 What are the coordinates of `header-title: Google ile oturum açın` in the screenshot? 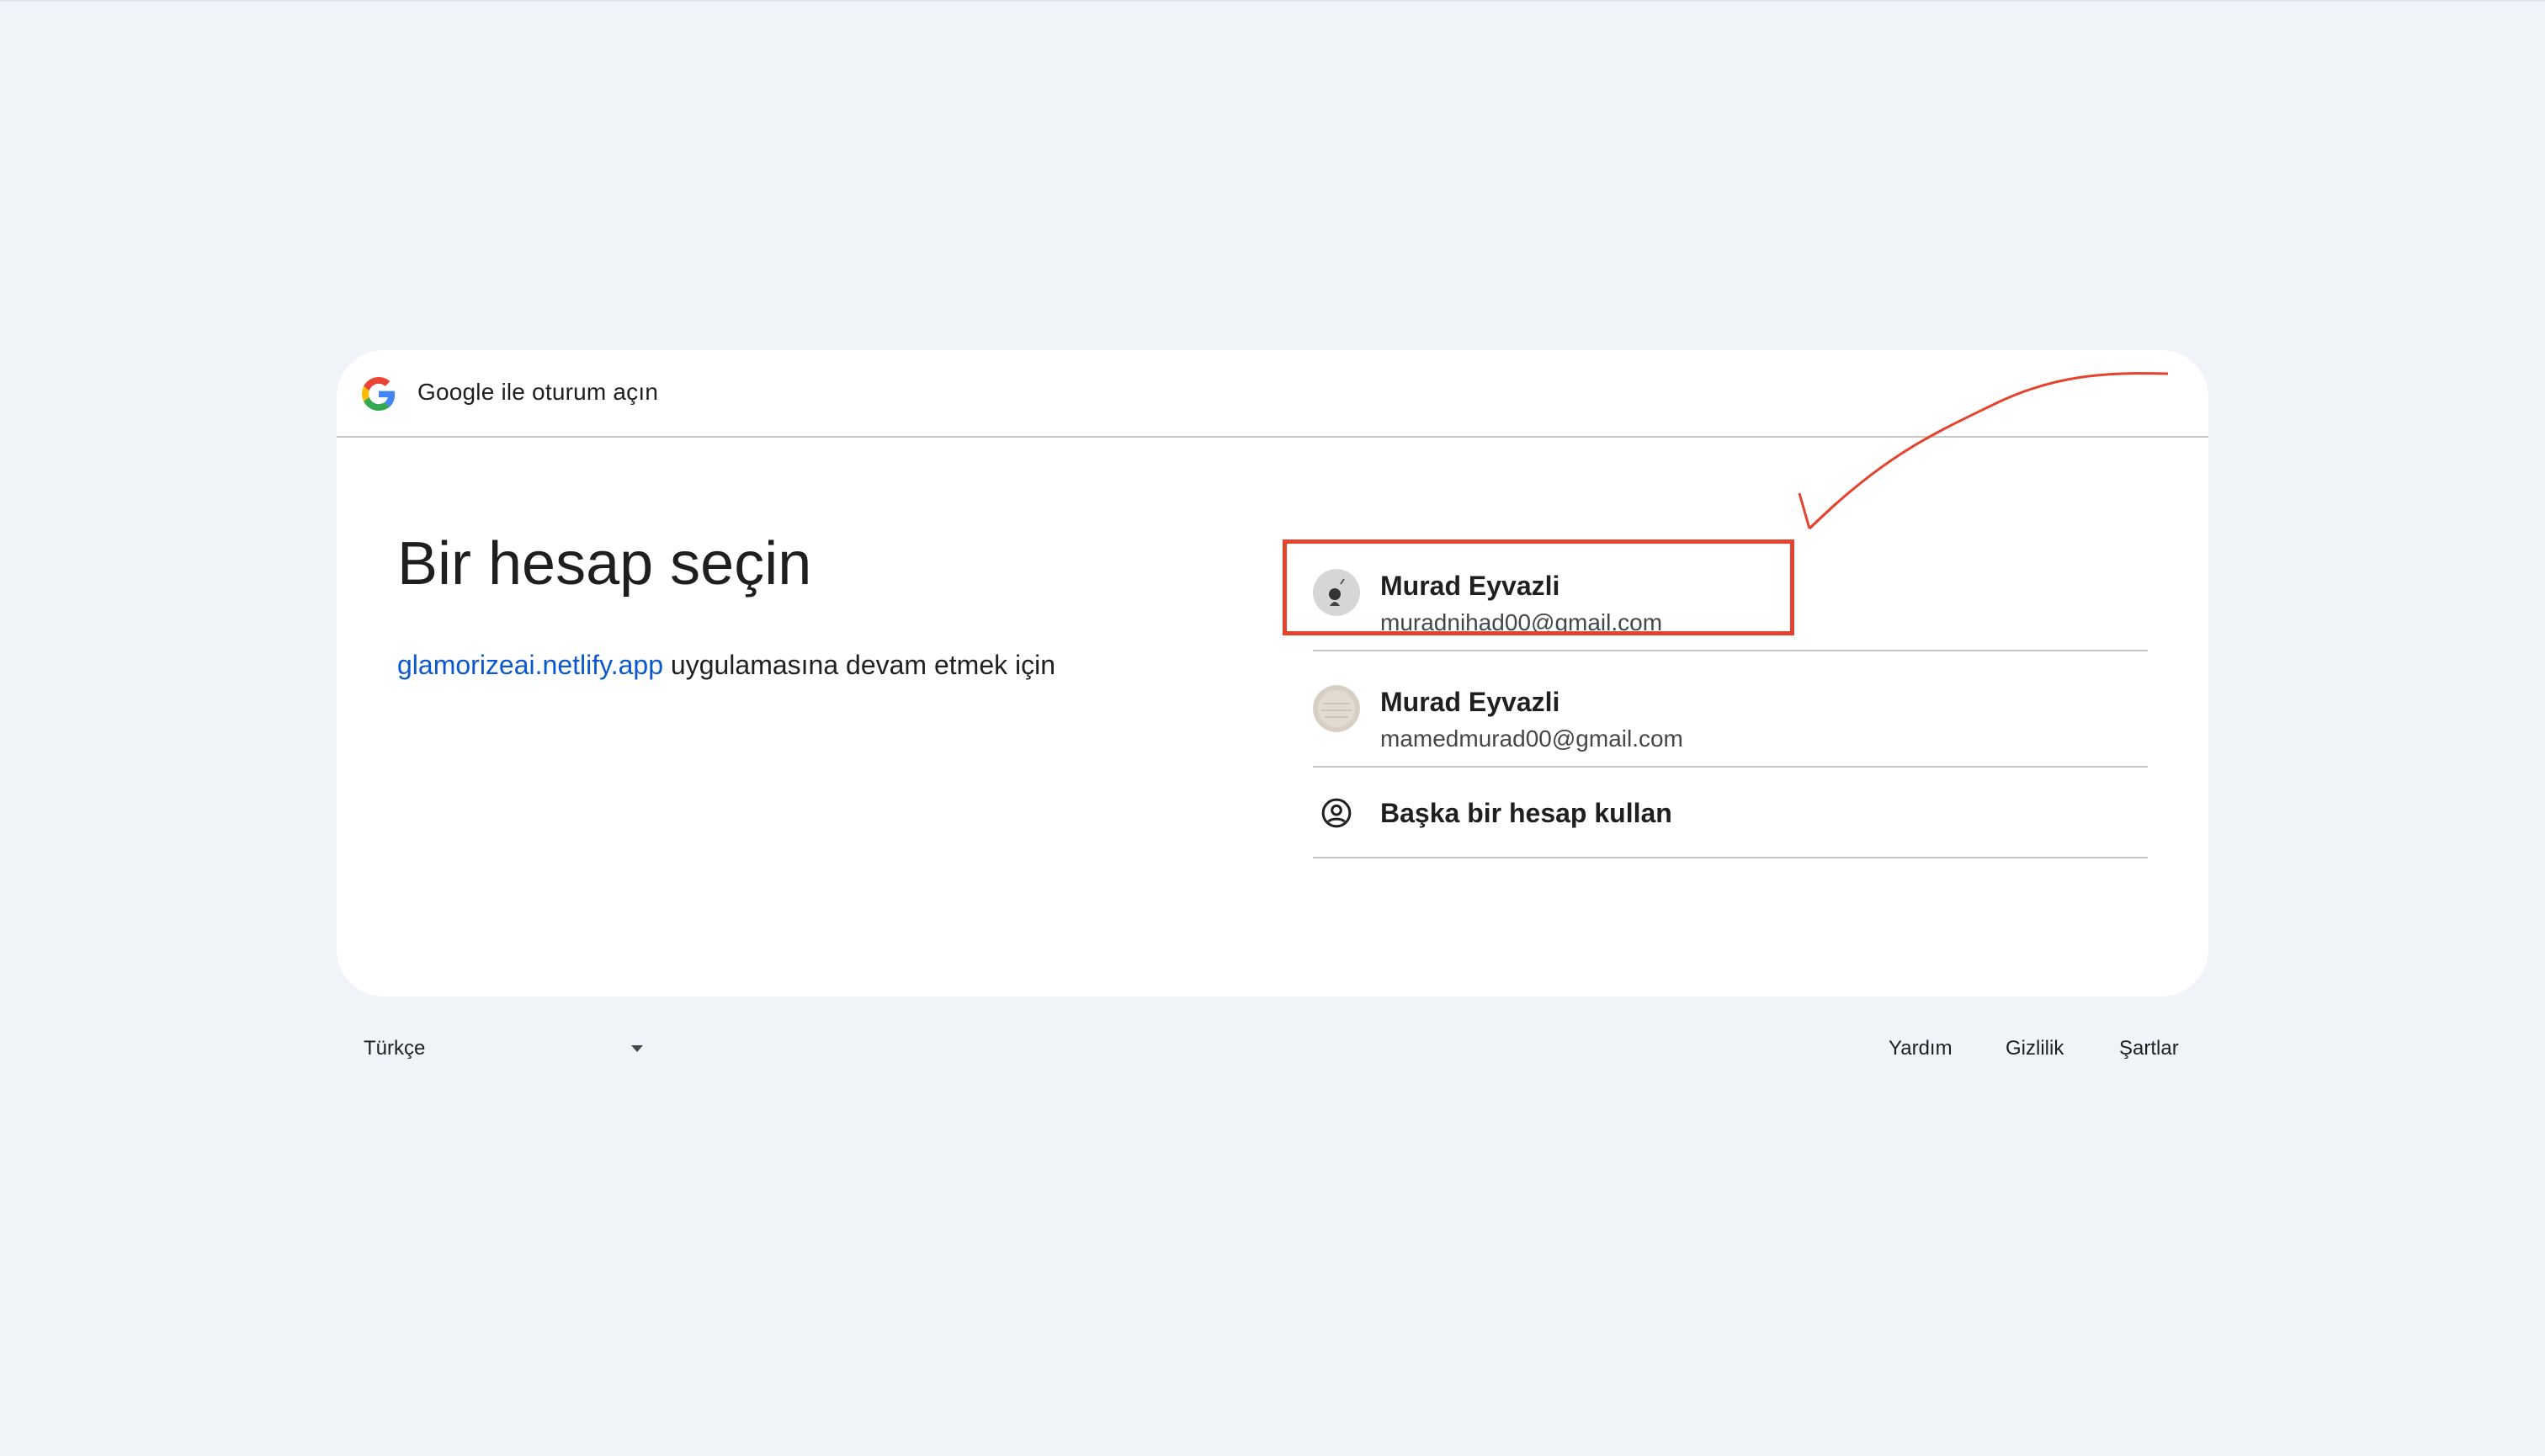 It's located at (538, 392).